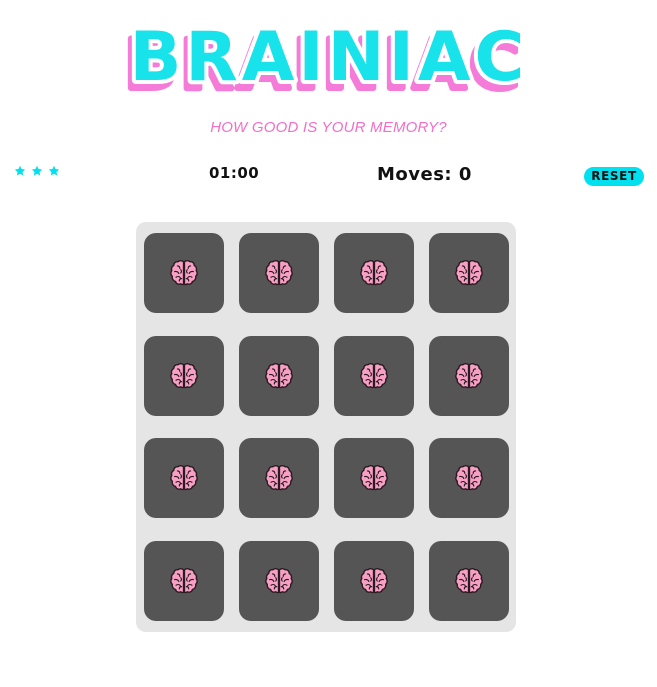  What do you see at coordinates (614, 176) in the screenshot?
I see `reset-button: RESET` at bounding box center [614, 176].